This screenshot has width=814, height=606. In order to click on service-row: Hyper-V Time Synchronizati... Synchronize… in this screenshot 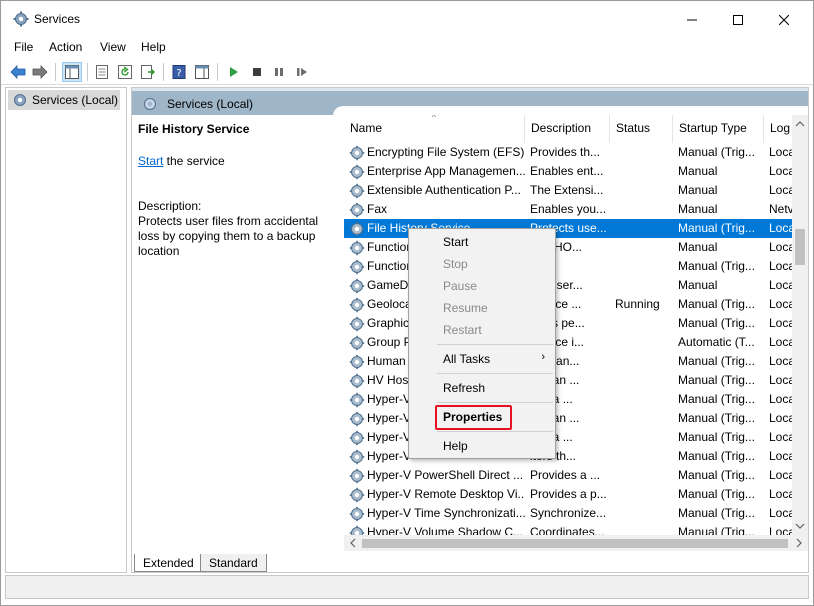, I will do `click(569, 513)`.